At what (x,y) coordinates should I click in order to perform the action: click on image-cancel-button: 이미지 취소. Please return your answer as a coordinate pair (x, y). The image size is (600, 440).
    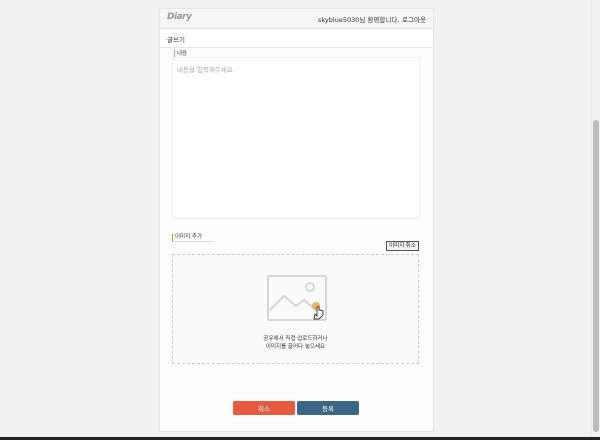
    Looking at the image, I should click on (402, 246).